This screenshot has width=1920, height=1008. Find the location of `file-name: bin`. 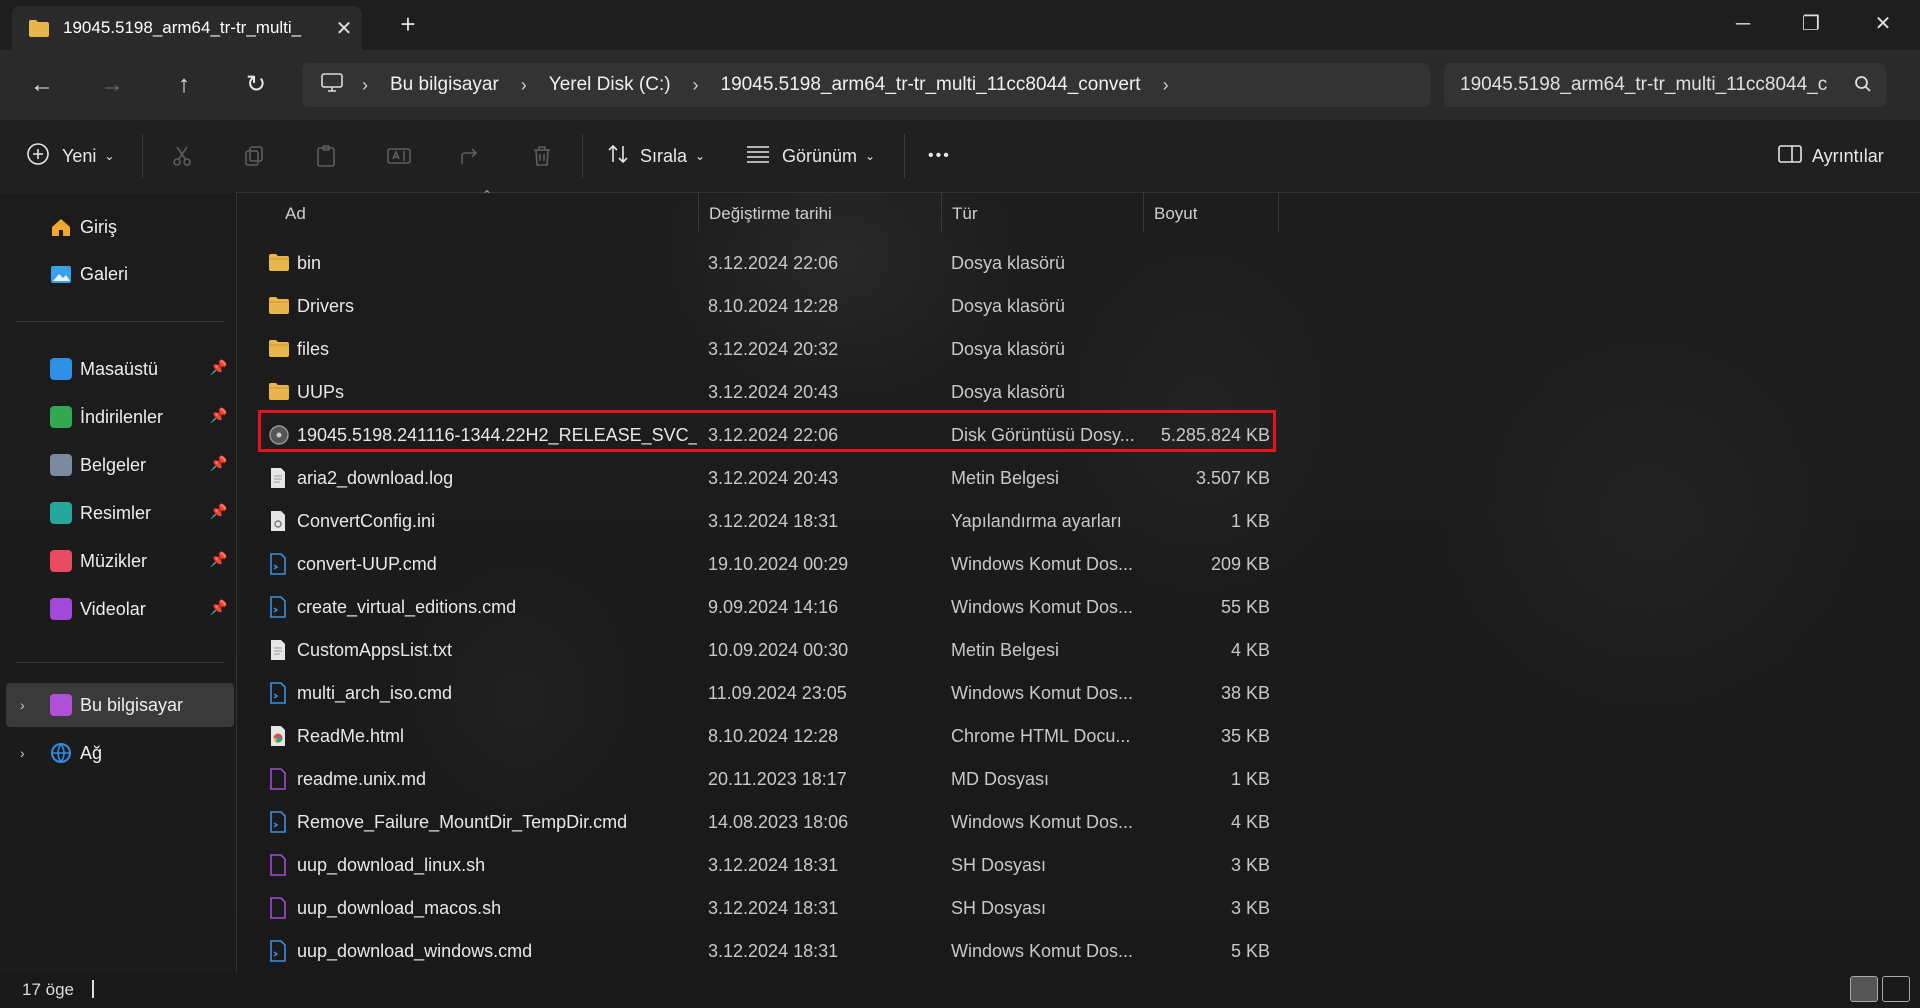

file-name: bin is located at coordinates (309, 263).